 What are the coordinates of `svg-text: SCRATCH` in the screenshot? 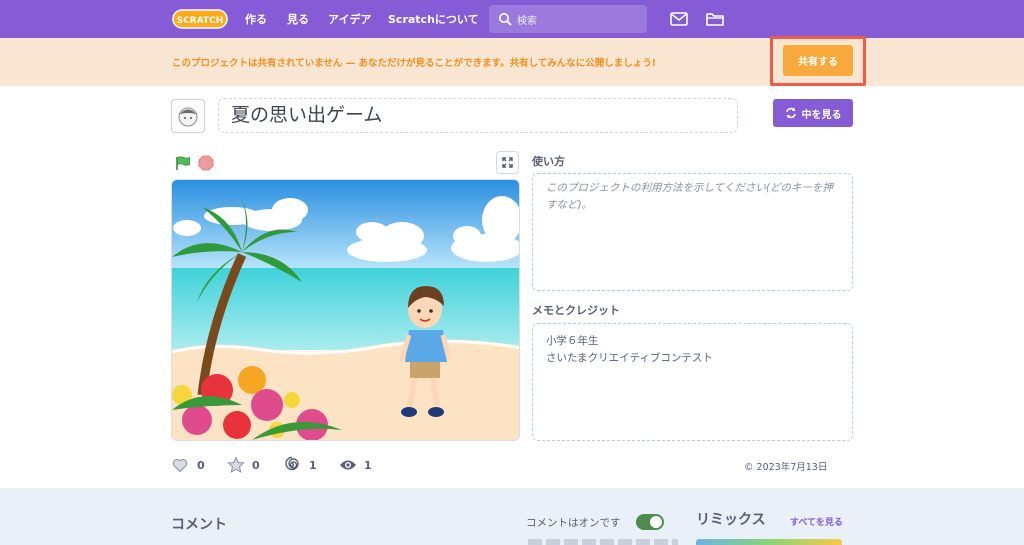 It's located at (200, 21).